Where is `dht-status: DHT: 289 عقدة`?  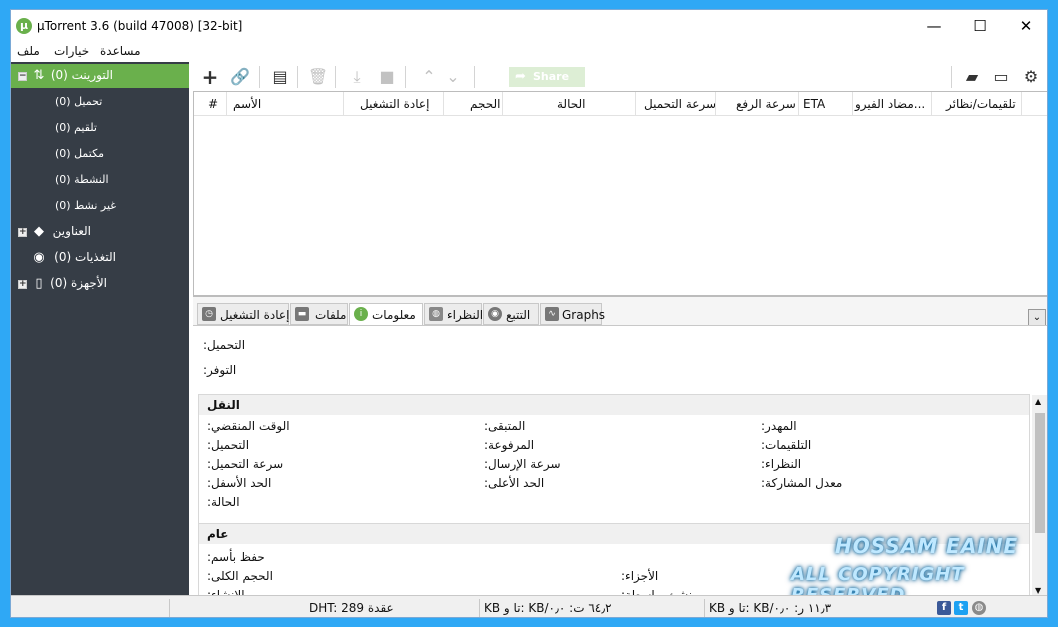
dht-status: DHT: 289 عقدة is located at coordinates (351, 608).